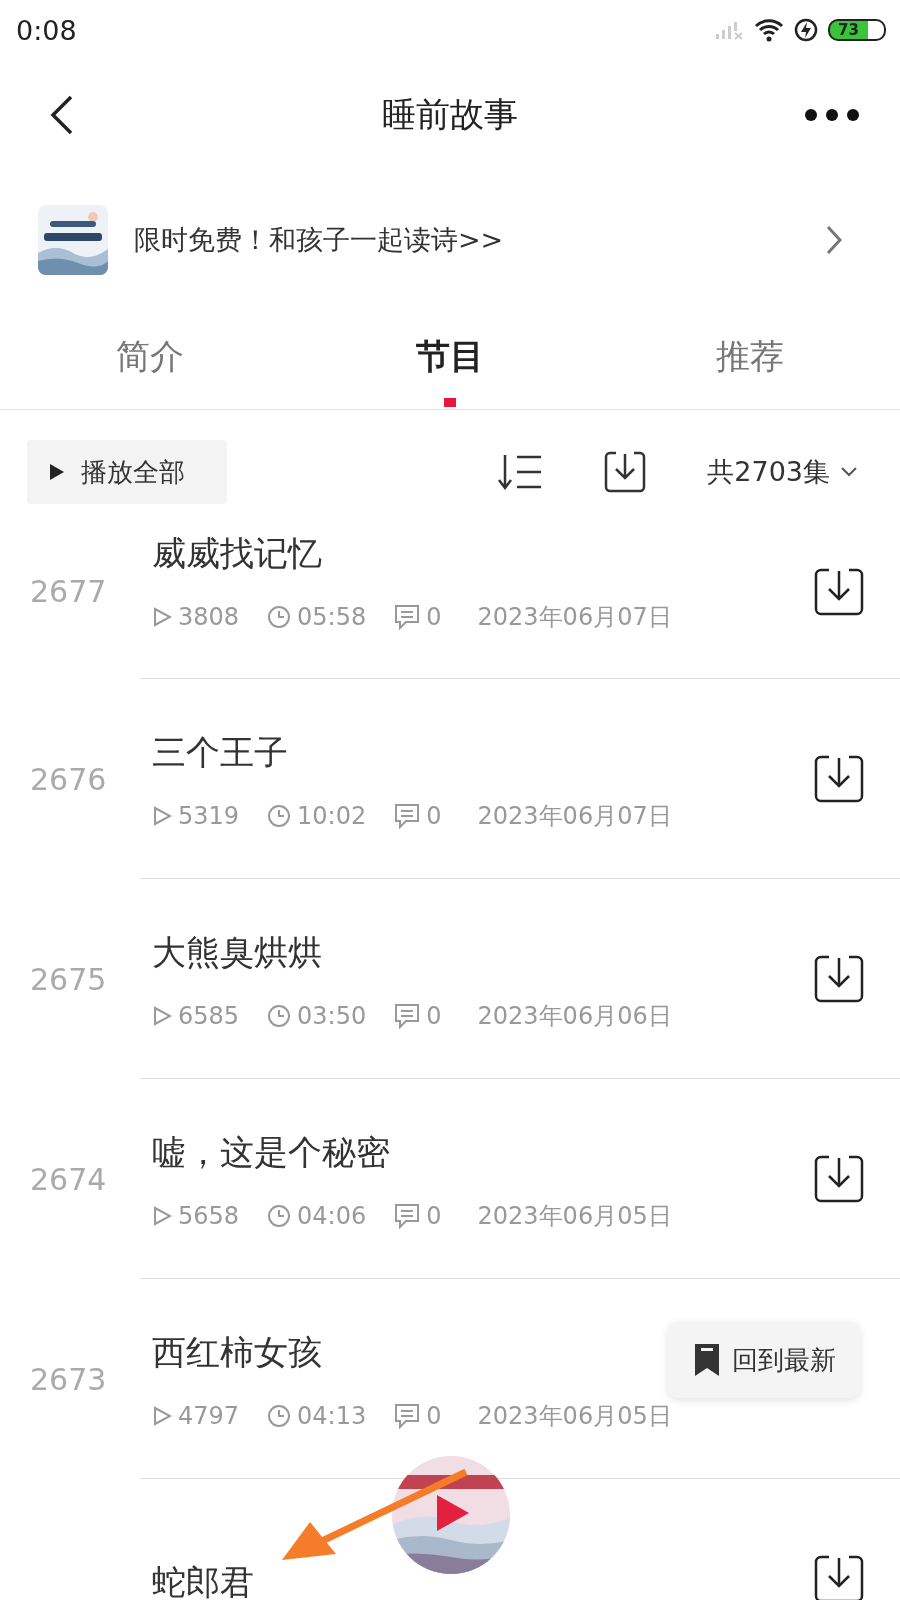  I want to click on episode-duration: 05:58, so click(332, 616).